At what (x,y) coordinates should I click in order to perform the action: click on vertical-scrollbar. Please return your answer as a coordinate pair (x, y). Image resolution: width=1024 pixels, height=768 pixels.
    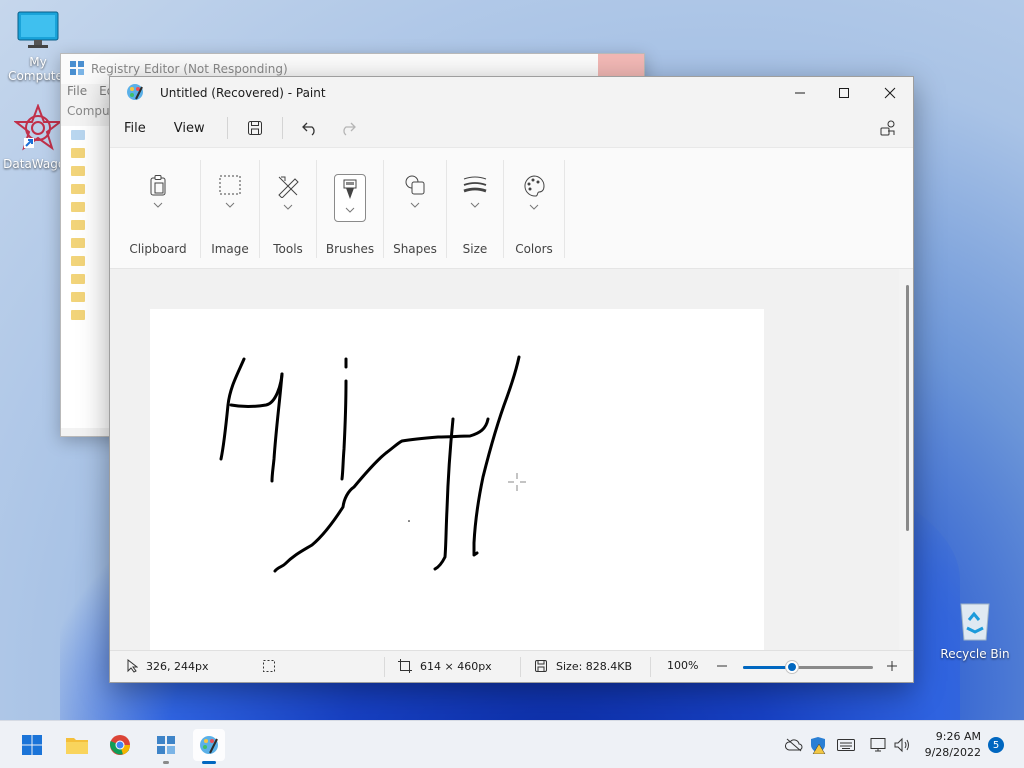
    Looking at the image, I should click on (907, 408).